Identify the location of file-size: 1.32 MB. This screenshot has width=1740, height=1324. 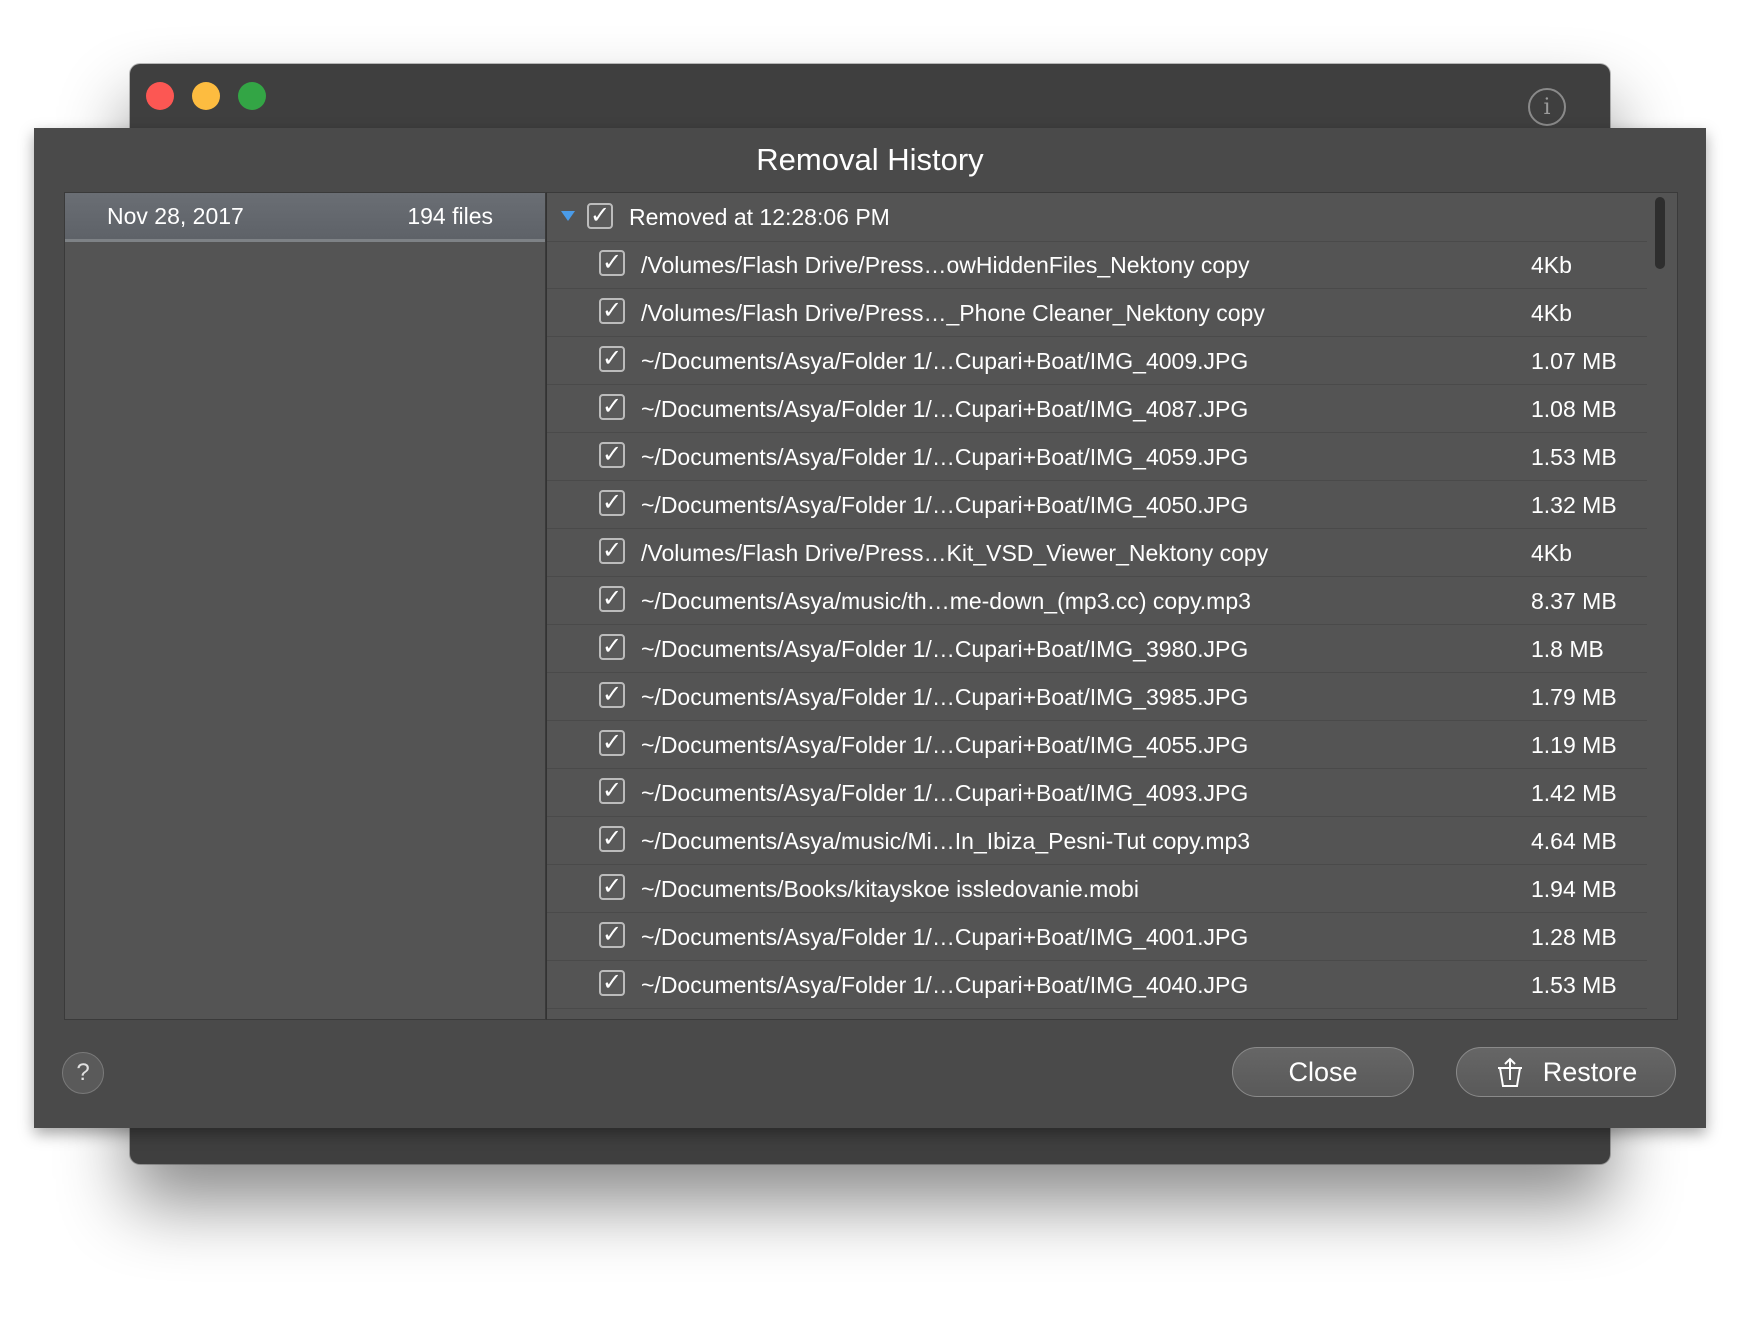
(1574, 505).